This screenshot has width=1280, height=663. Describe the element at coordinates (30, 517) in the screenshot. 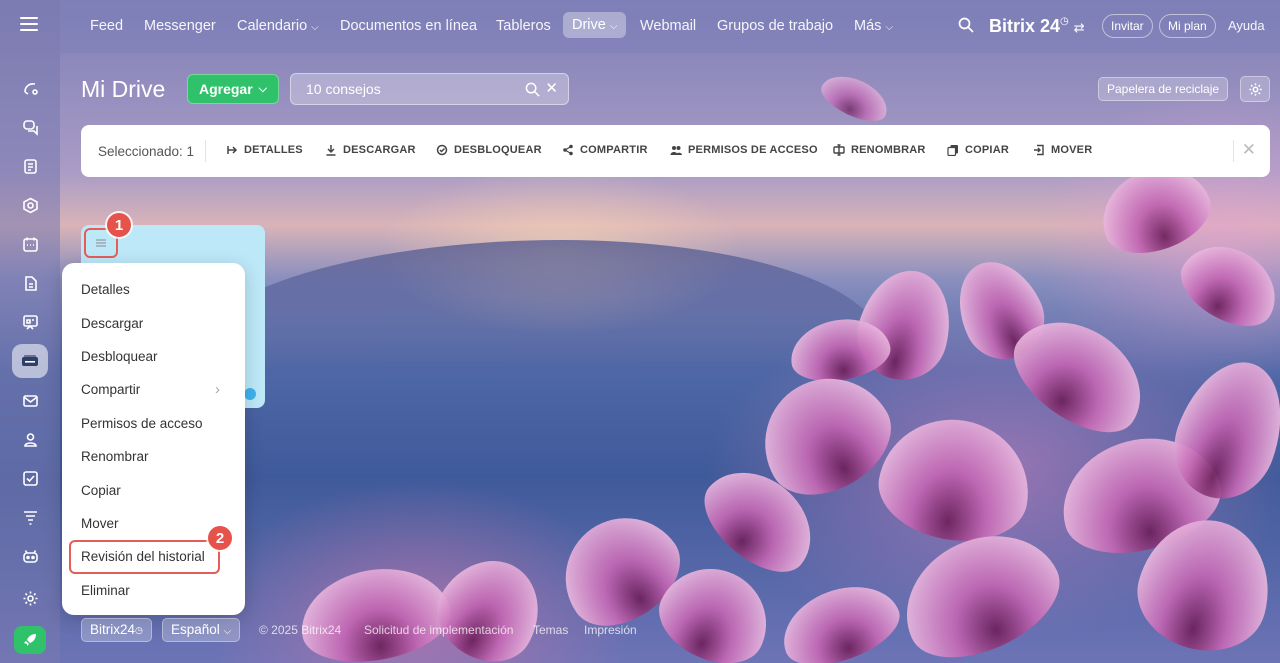

I see `sidebar-funnel-icon` at that location.